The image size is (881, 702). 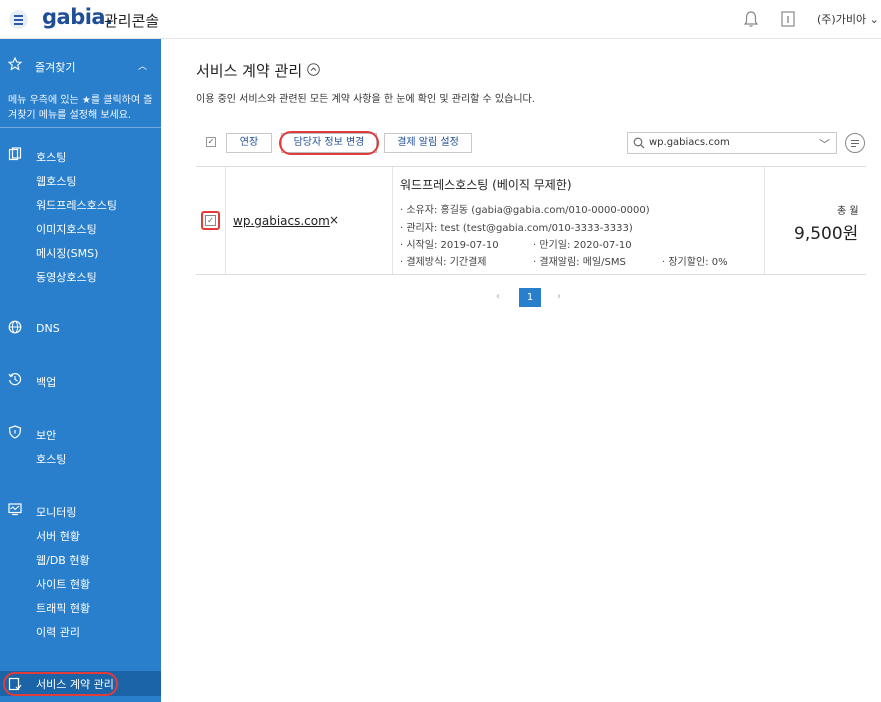 I want to click on sidebar-item-traffic-status: 트래픽 현황, so click(x=63, y=608).